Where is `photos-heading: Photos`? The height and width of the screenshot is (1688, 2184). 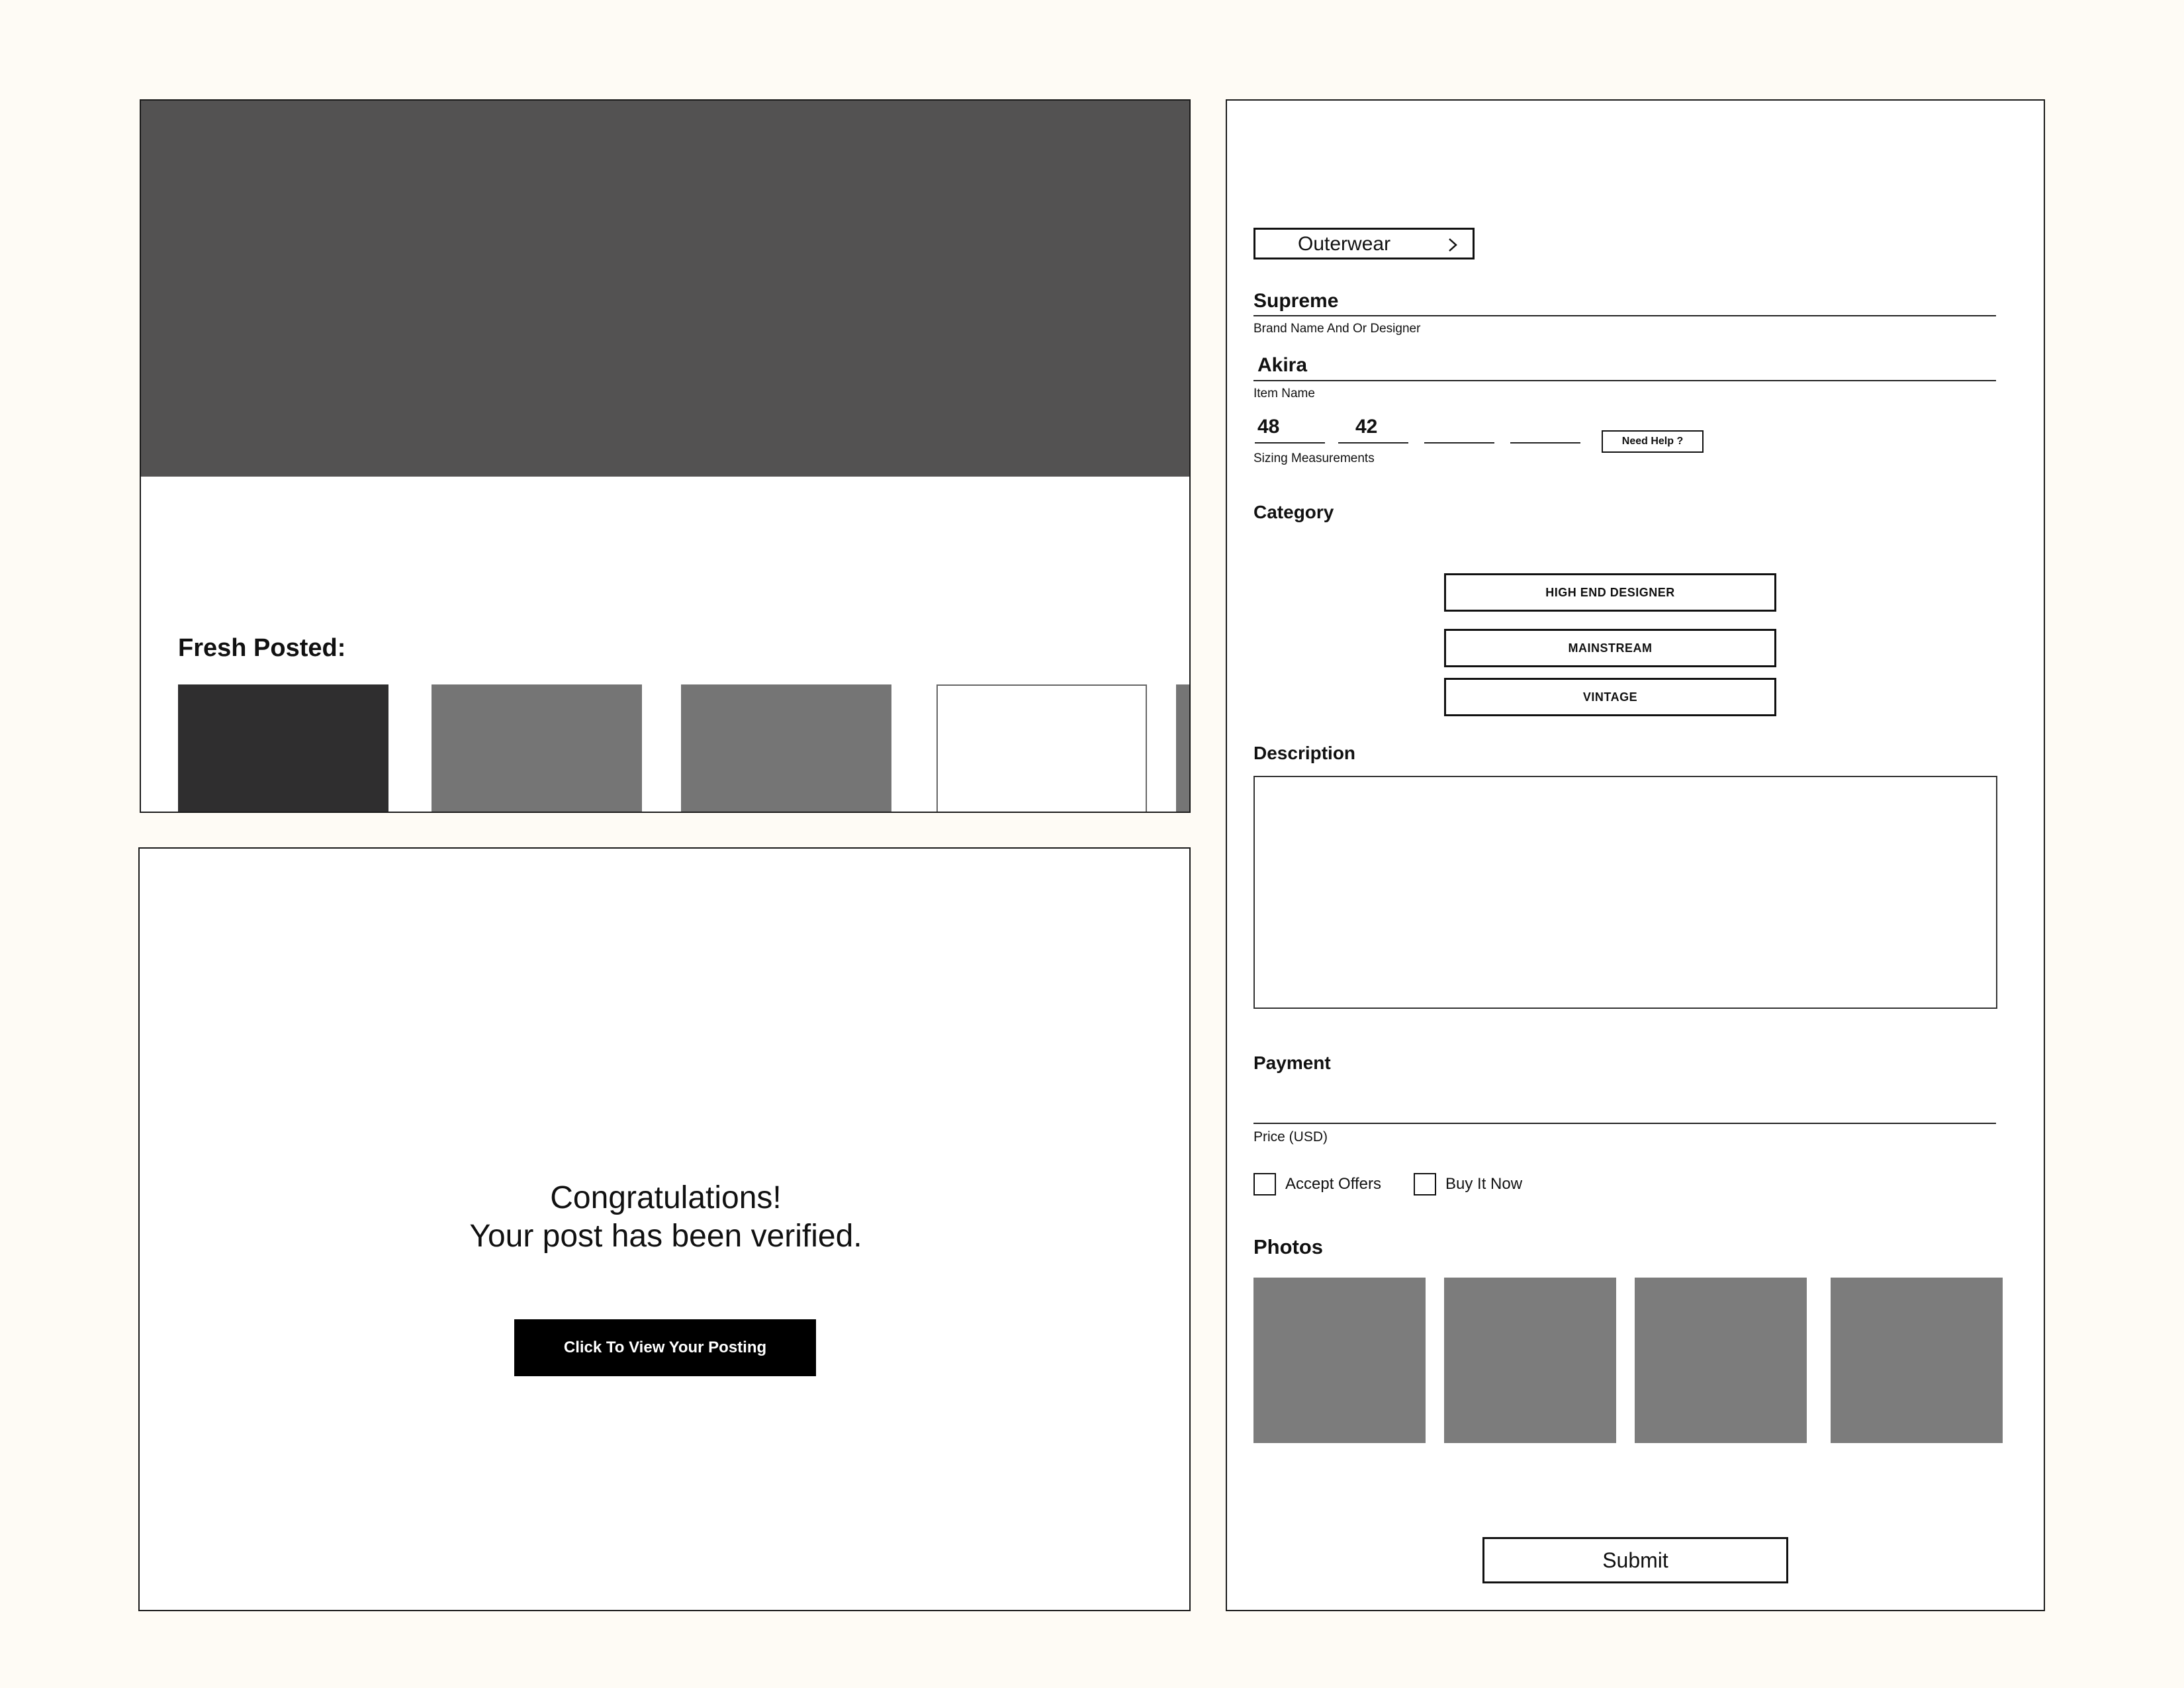
photos-heading: Photos is located at coordinates (1288, 1246).